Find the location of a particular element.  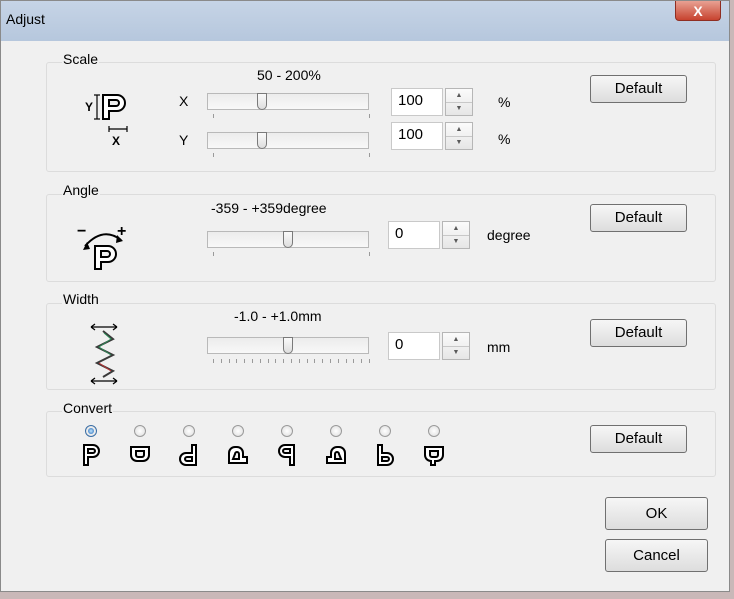

close-button: X is located at coordinates (698, 11).